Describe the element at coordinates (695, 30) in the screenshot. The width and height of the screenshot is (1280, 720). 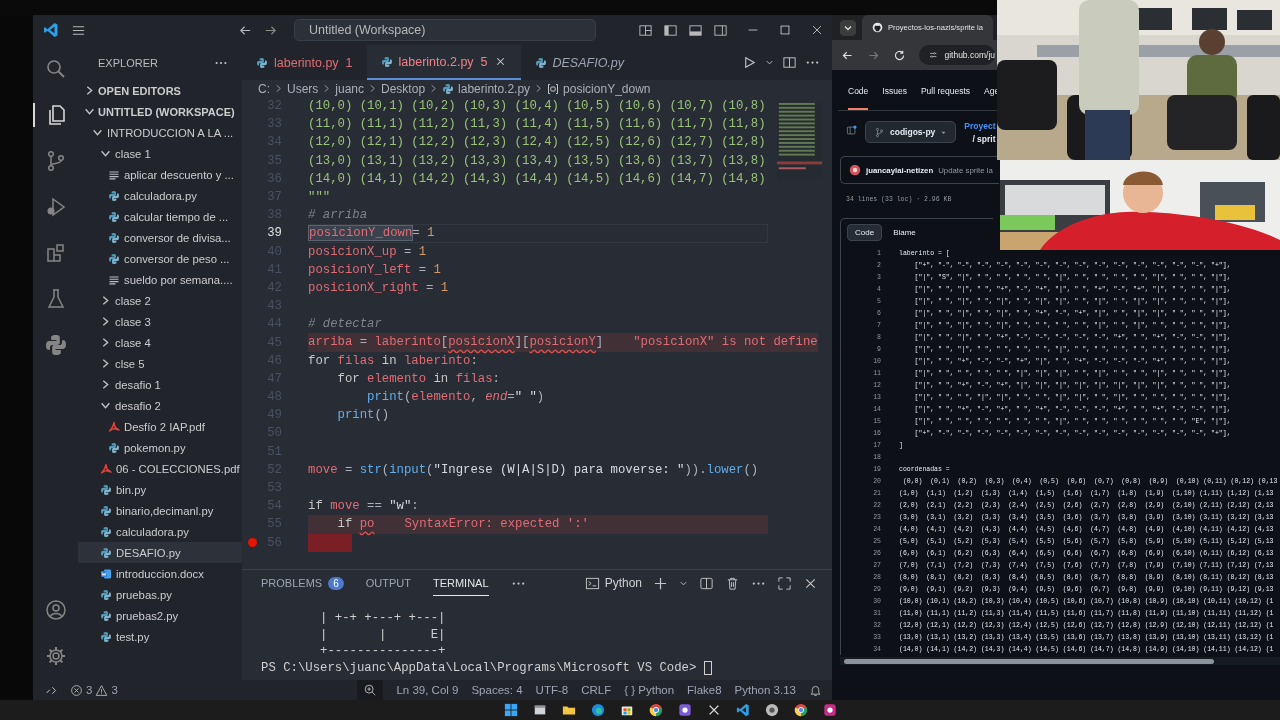
I see `panel-toggle-icon` at that location.